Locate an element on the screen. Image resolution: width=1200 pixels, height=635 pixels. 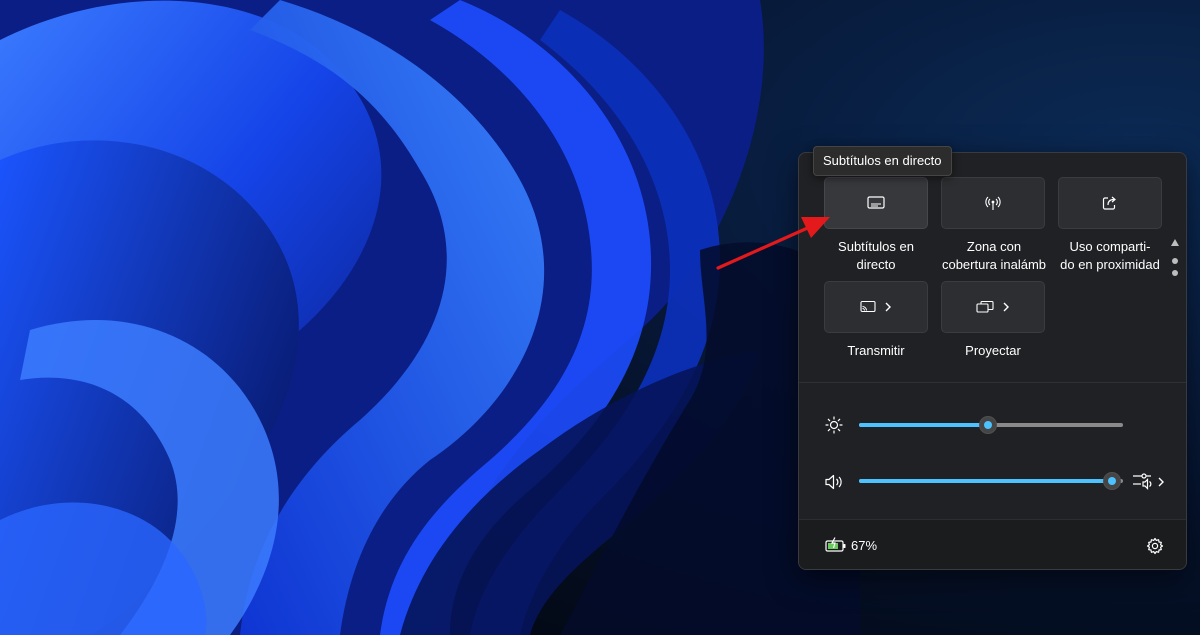
captions-icon is located at coordinates (876, 203).